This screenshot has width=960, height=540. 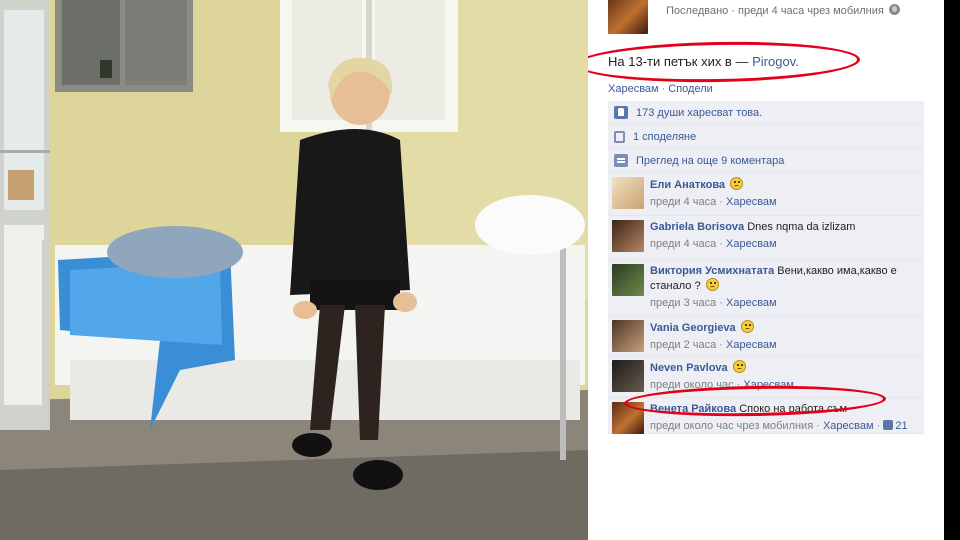 What do you see at coordinates (952, 270) in the screenshot?
I see `viewer-border` at bounding box center [952, 270].